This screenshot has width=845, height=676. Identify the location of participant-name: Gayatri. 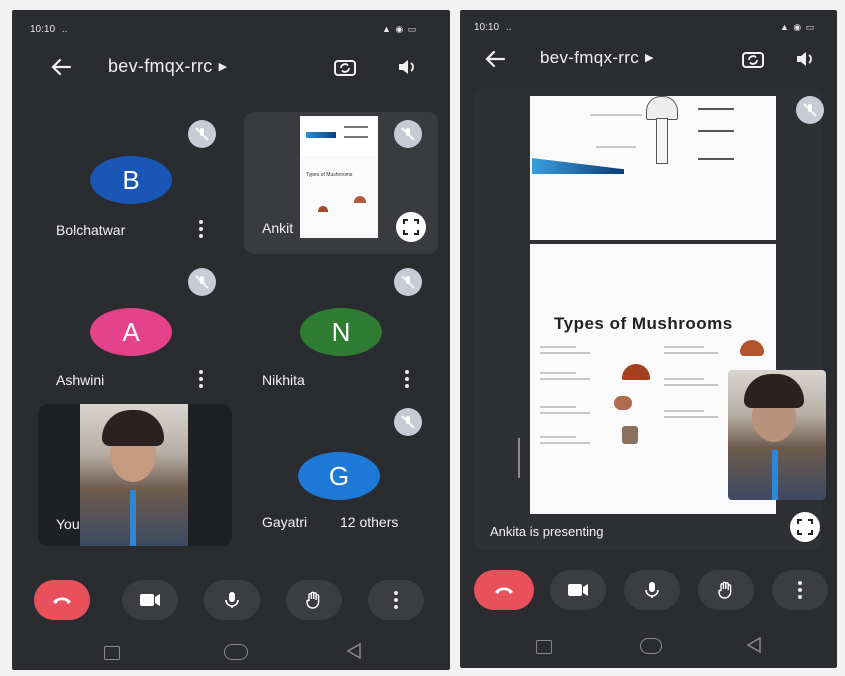
(285, 522).